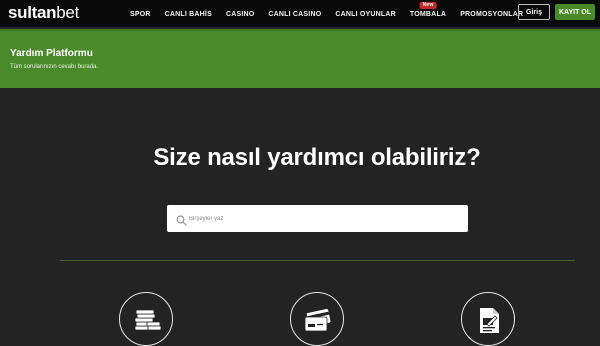  Describe the element at coordinates (575, 12) in the screenshot. I see `signup-button: KAYIT OL` at that location.